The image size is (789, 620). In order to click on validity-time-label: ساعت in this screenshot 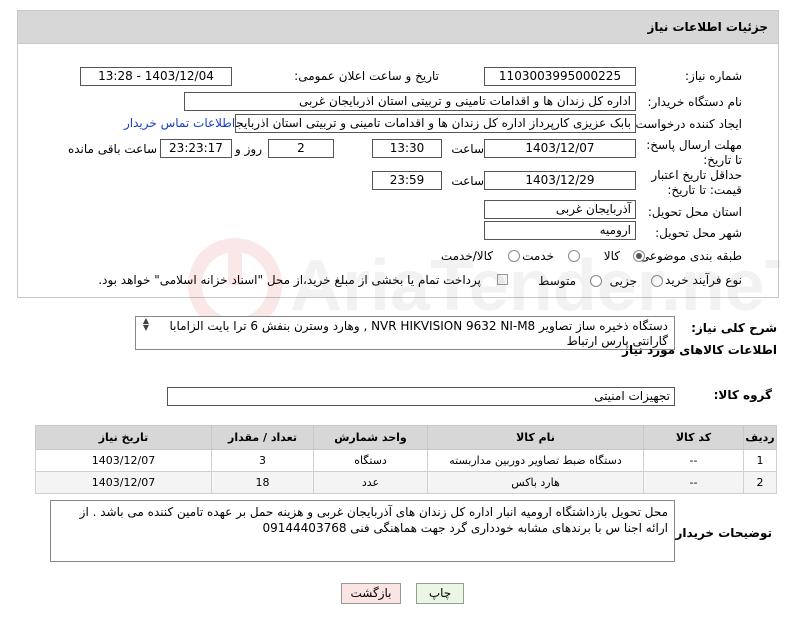, I will do `click(467, 181)`.